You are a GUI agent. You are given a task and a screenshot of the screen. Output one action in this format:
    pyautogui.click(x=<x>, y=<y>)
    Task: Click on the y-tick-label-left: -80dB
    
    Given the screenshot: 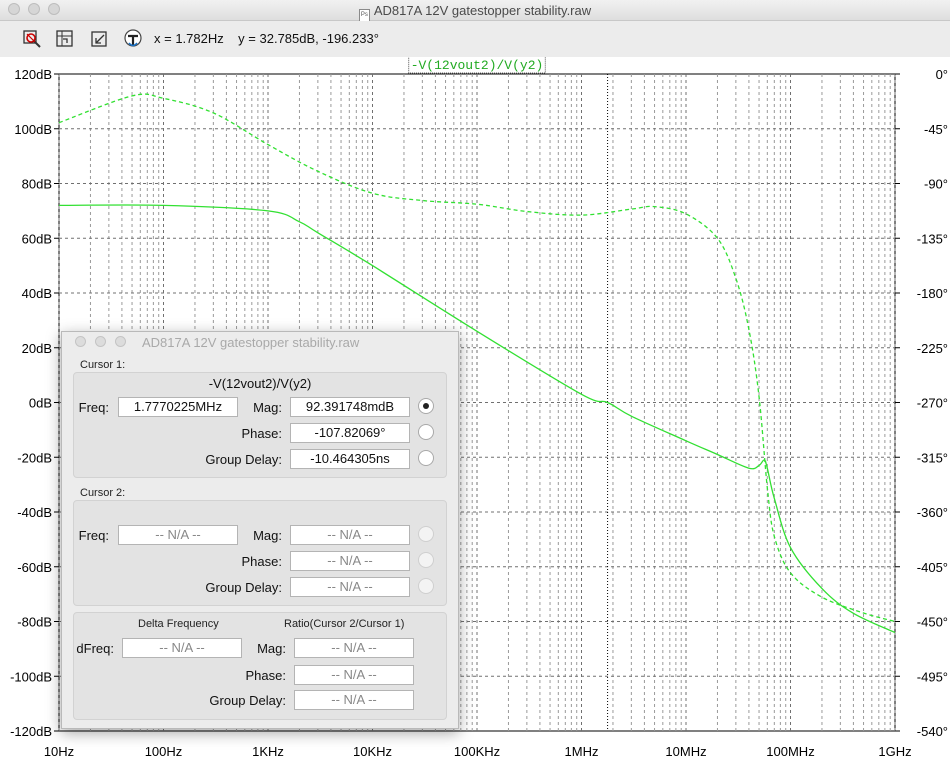 What is the action you would take?
    pyautogui.click(x=34, y=622)
    